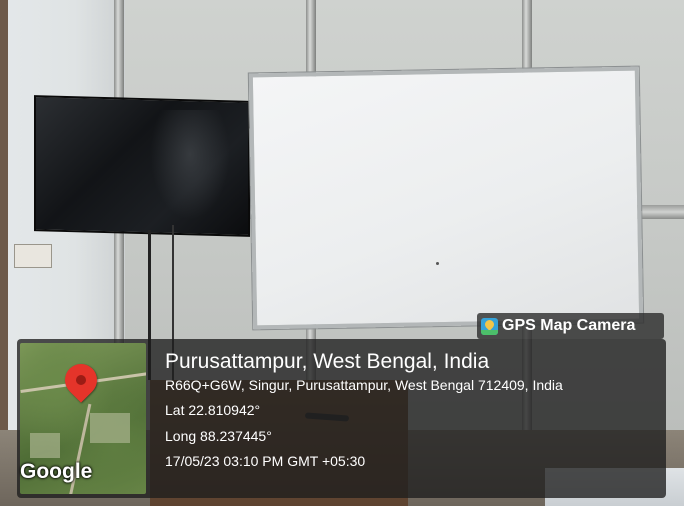 The image size is (684, 506). Describe the element at coordinates (218, 436) in the screenshot. I see `longitude: Long 88.237445°` at that location.